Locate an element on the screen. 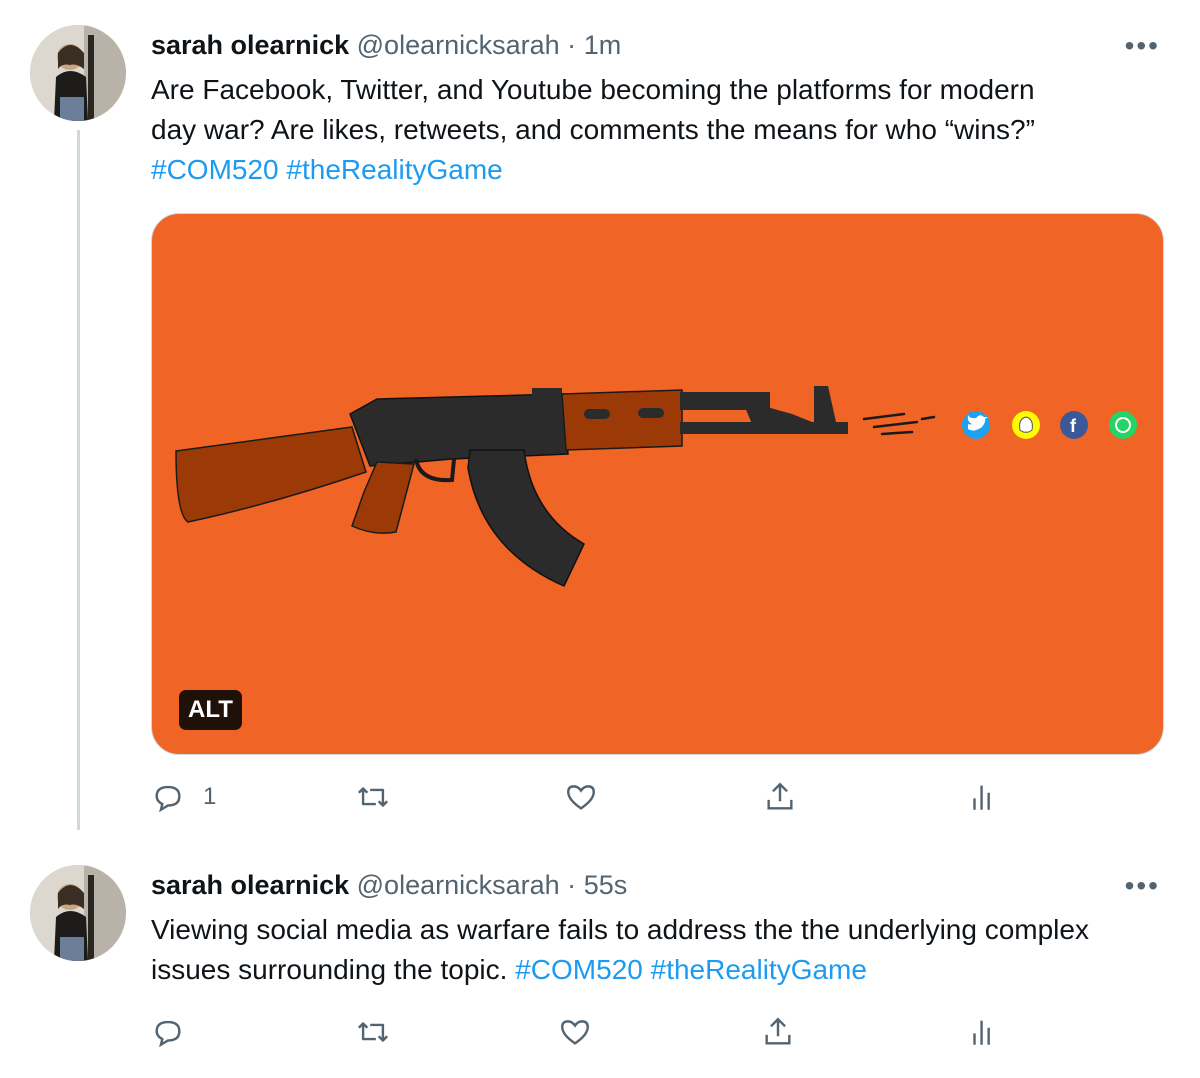 This screenshot has width=1200, height=1078. facebook-icon: f is located at coordinates (1074, 425).